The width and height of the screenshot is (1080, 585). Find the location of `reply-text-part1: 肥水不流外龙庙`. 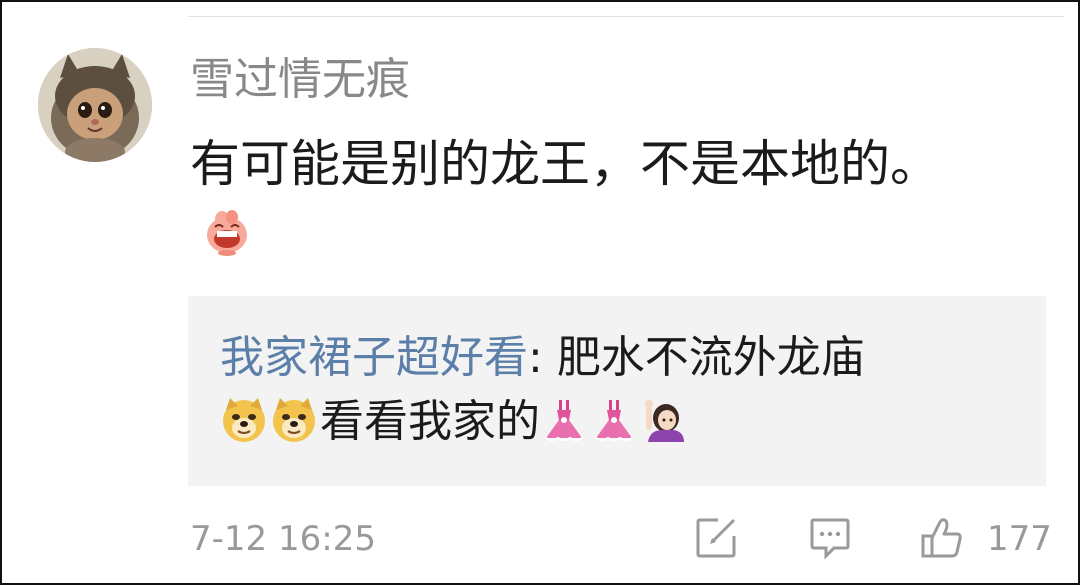

reply-text-part1: 肥水不流外龙庙 is located at coordinates (710, 357).